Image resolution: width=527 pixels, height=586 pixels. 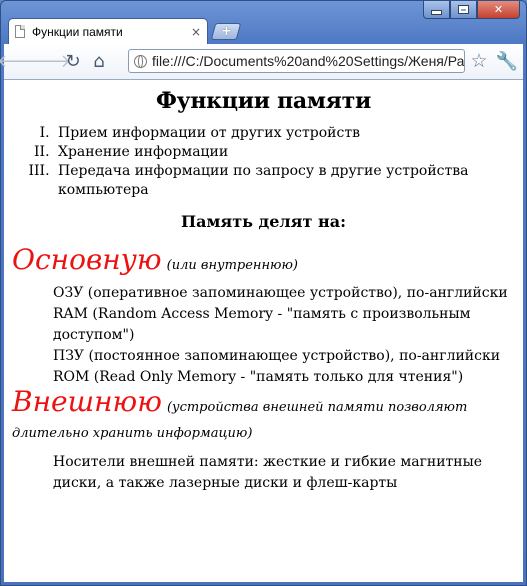 What do you see at coordinates (140, 61) in the screenshot?
I see `globe-icon` at bounding box center [140, 61].